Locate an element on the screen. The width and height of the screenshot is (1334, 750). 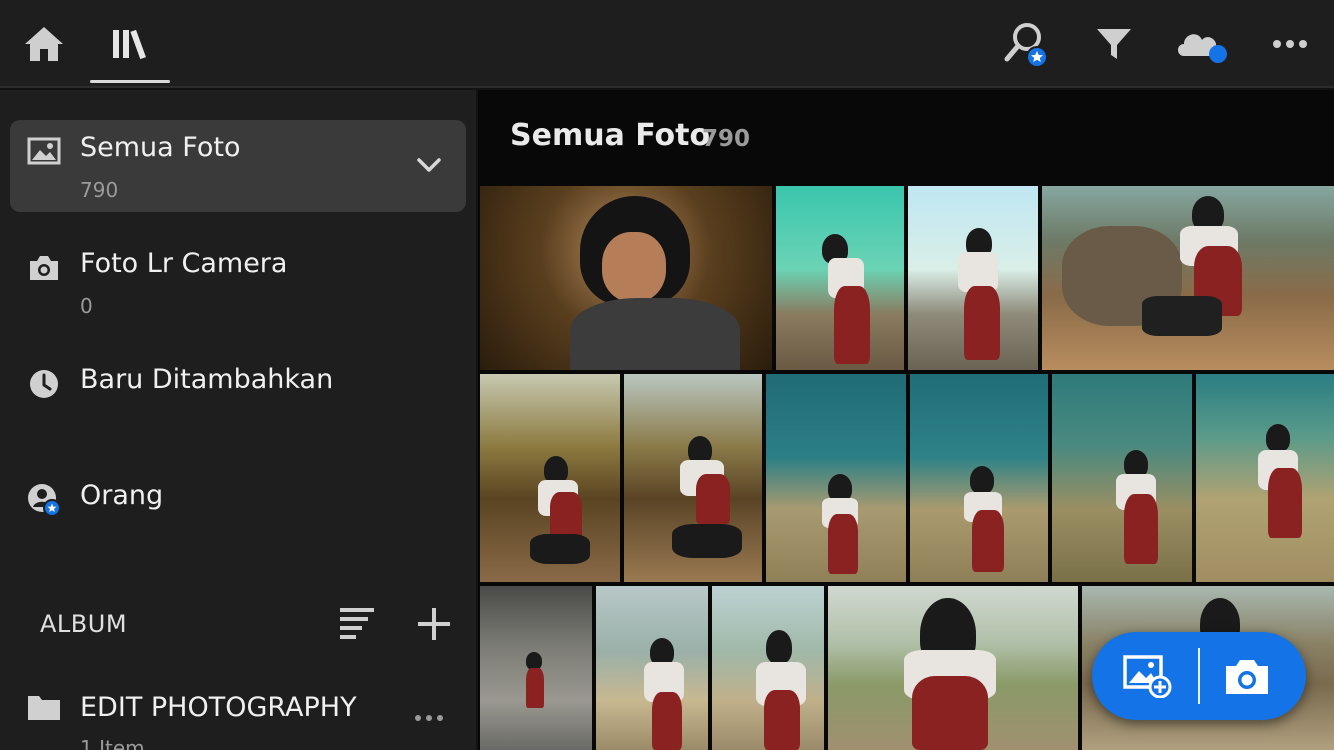
photos-icon is located at coordinates (44, 152).